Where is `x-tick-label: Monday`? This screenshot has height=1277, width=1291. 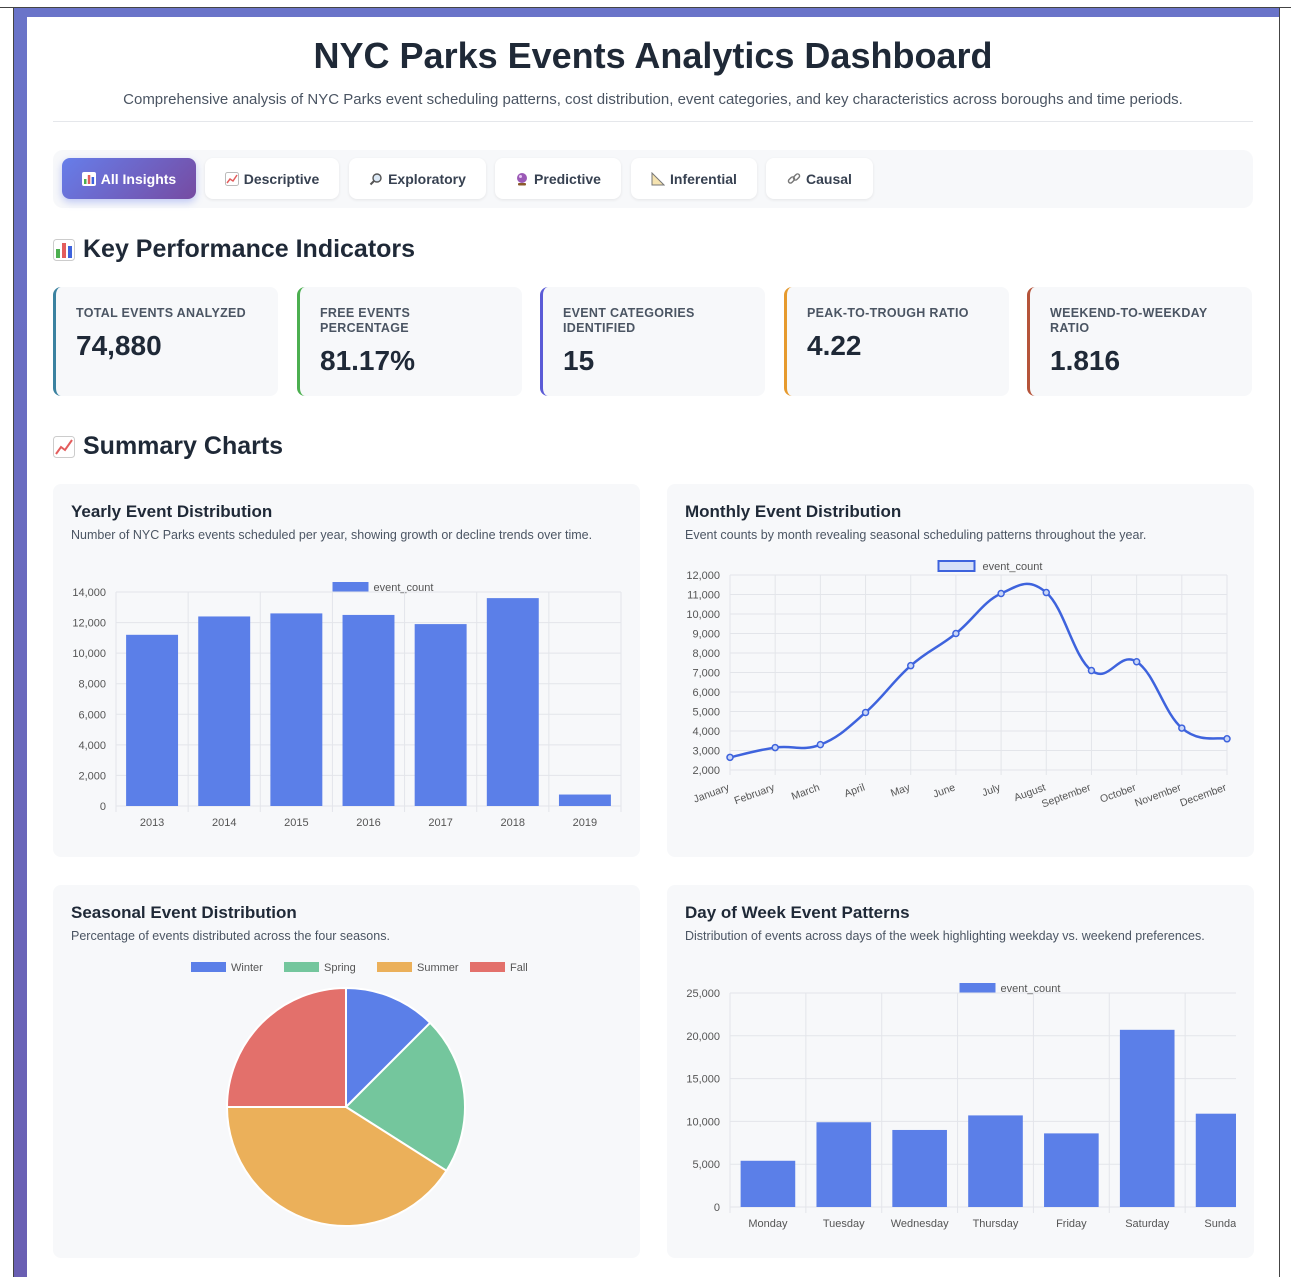 x-tick-label: Monday is located at coordinates (768, 1224).